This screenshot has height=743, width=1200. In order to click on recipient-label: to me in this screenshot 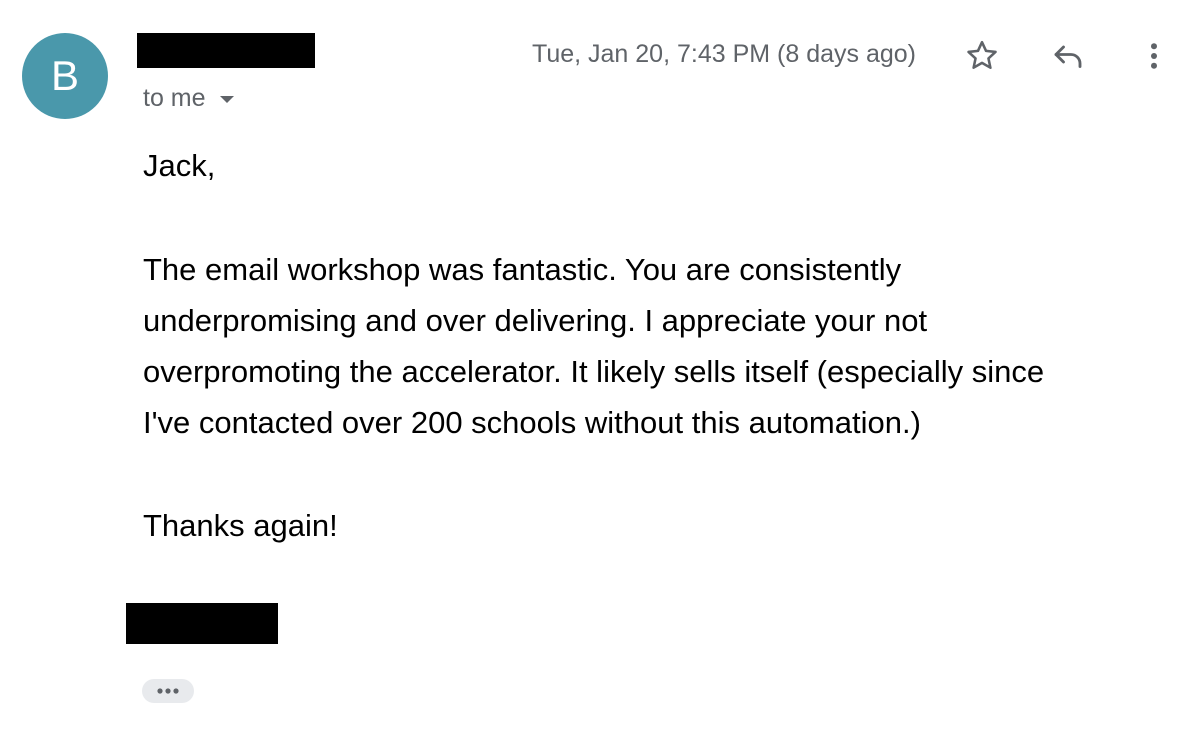, I will do `click(174, 98)`.